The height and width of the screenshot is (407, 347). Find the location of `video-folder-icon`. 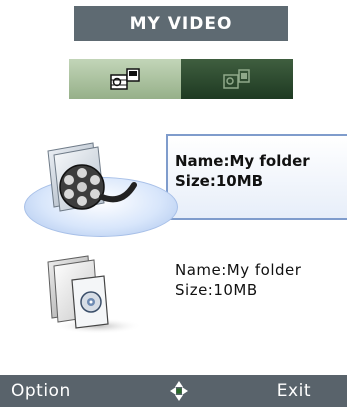

video-folder-icon is located at coordinates (125, 79).